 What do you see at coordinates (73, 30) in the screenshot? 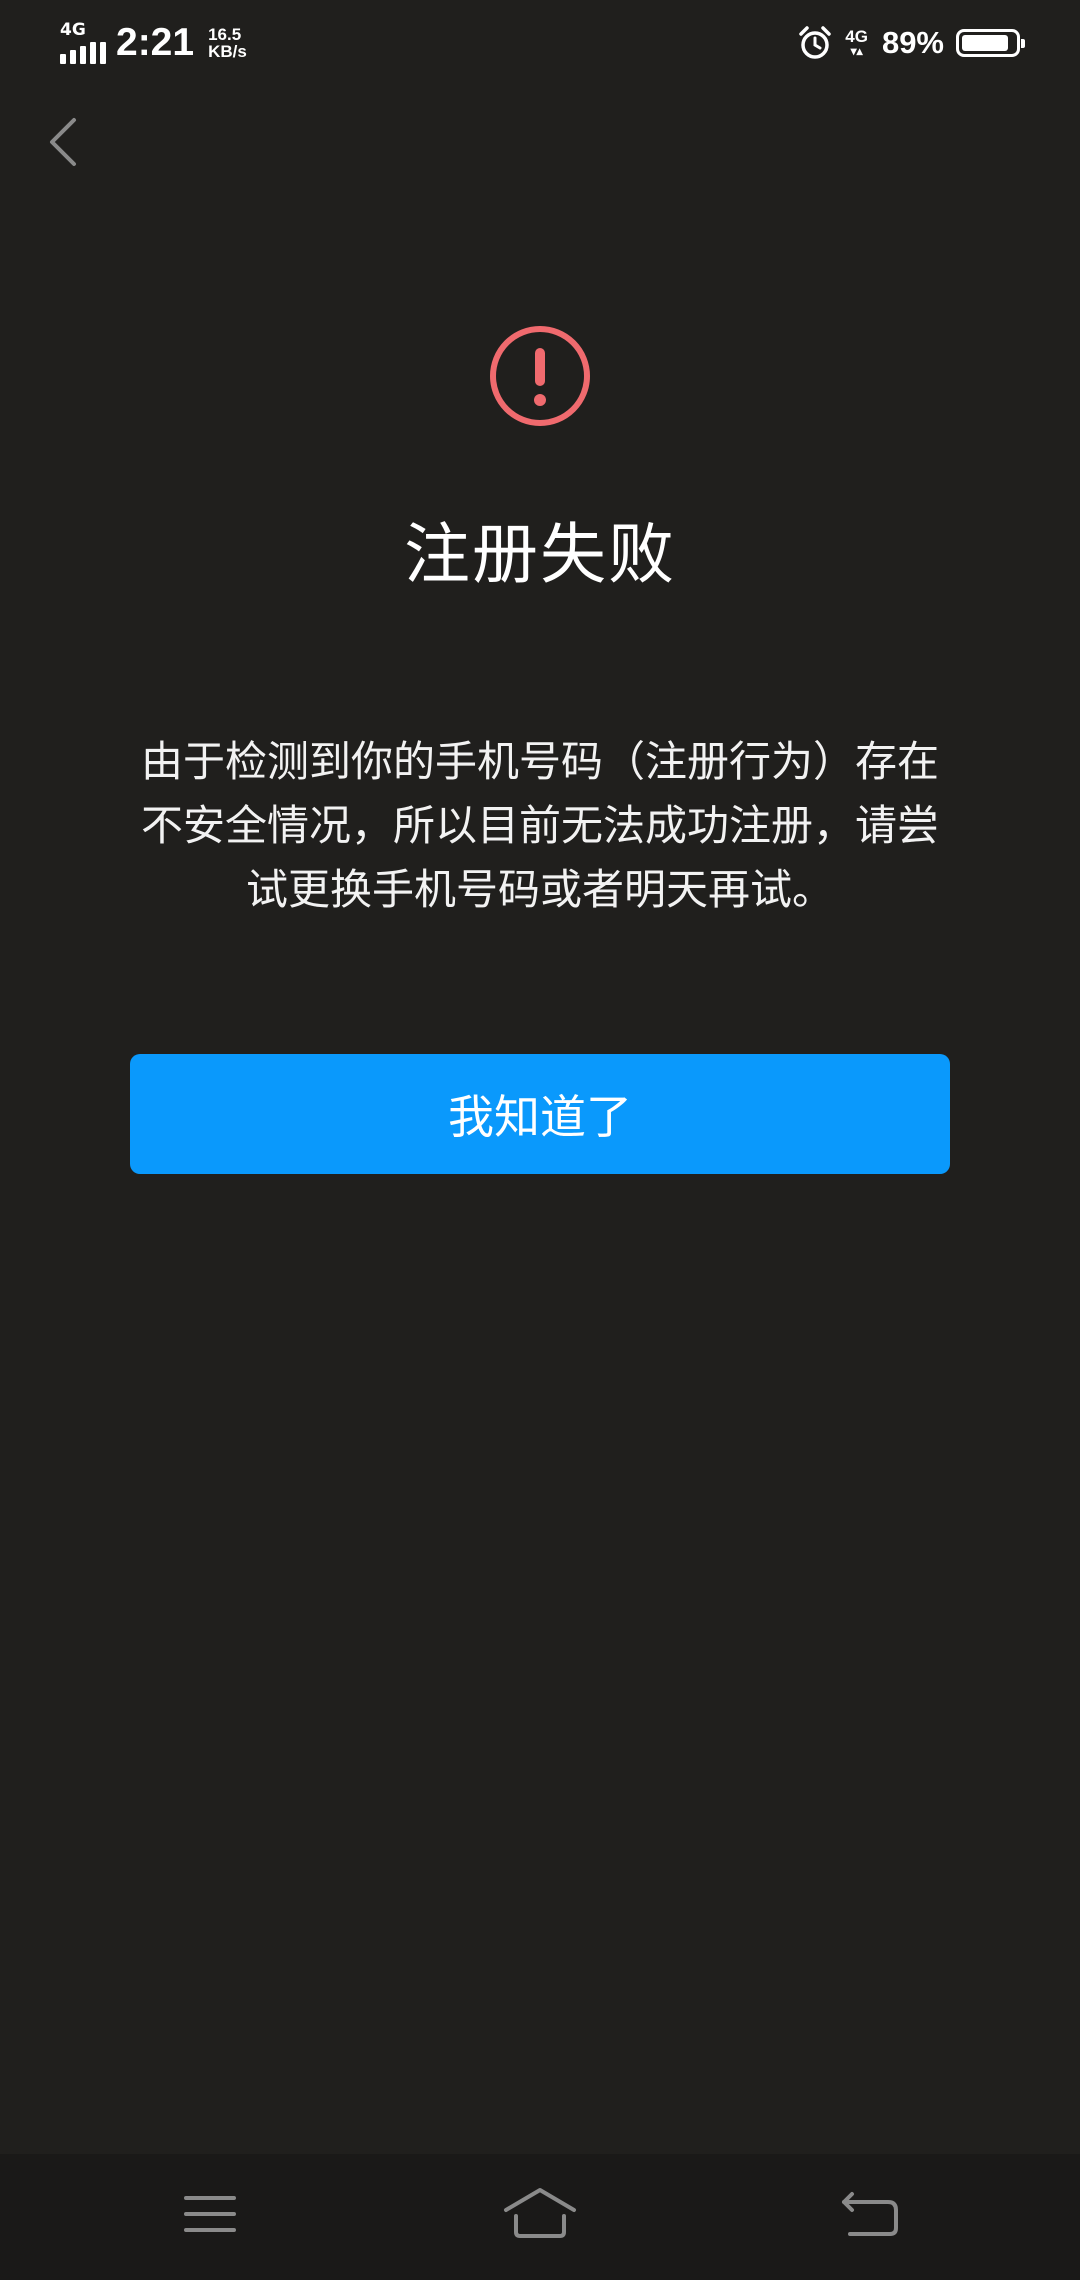
I see `network-type-label: 4G` at bounding box center [73, 30].